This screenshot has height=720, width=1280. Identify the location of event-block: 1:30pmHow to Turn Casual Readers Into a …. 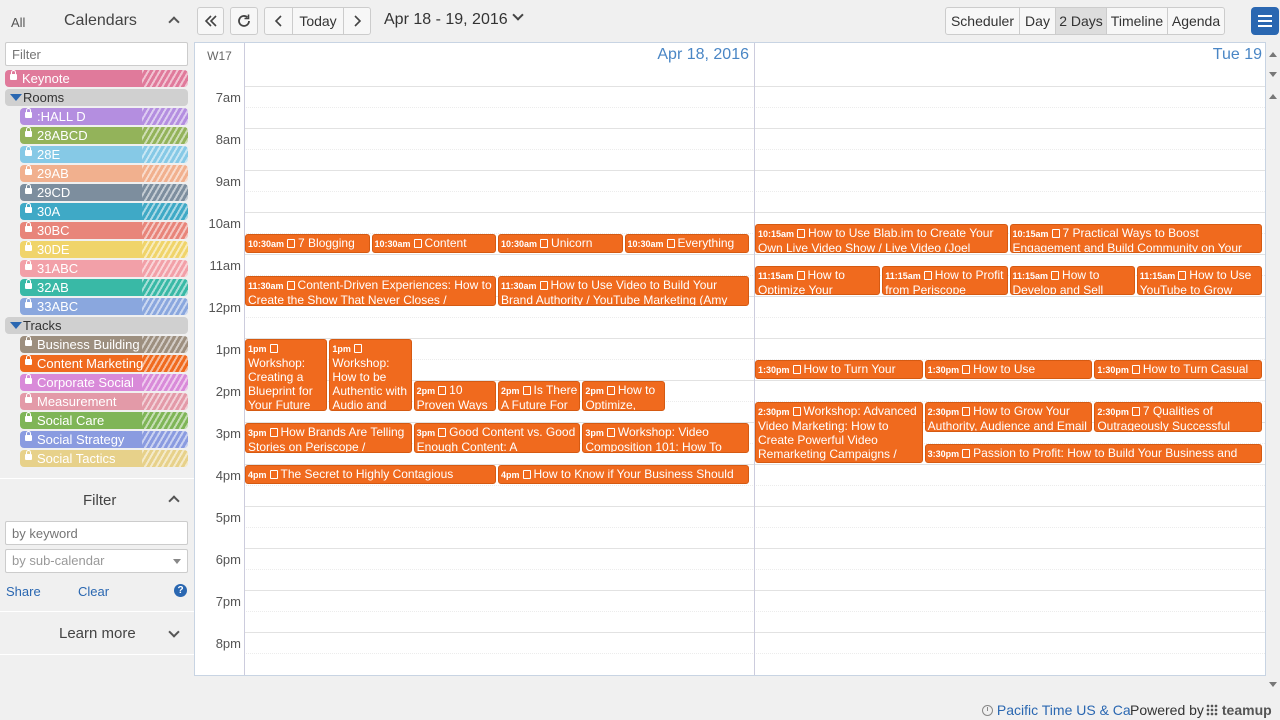
(1178, 369).